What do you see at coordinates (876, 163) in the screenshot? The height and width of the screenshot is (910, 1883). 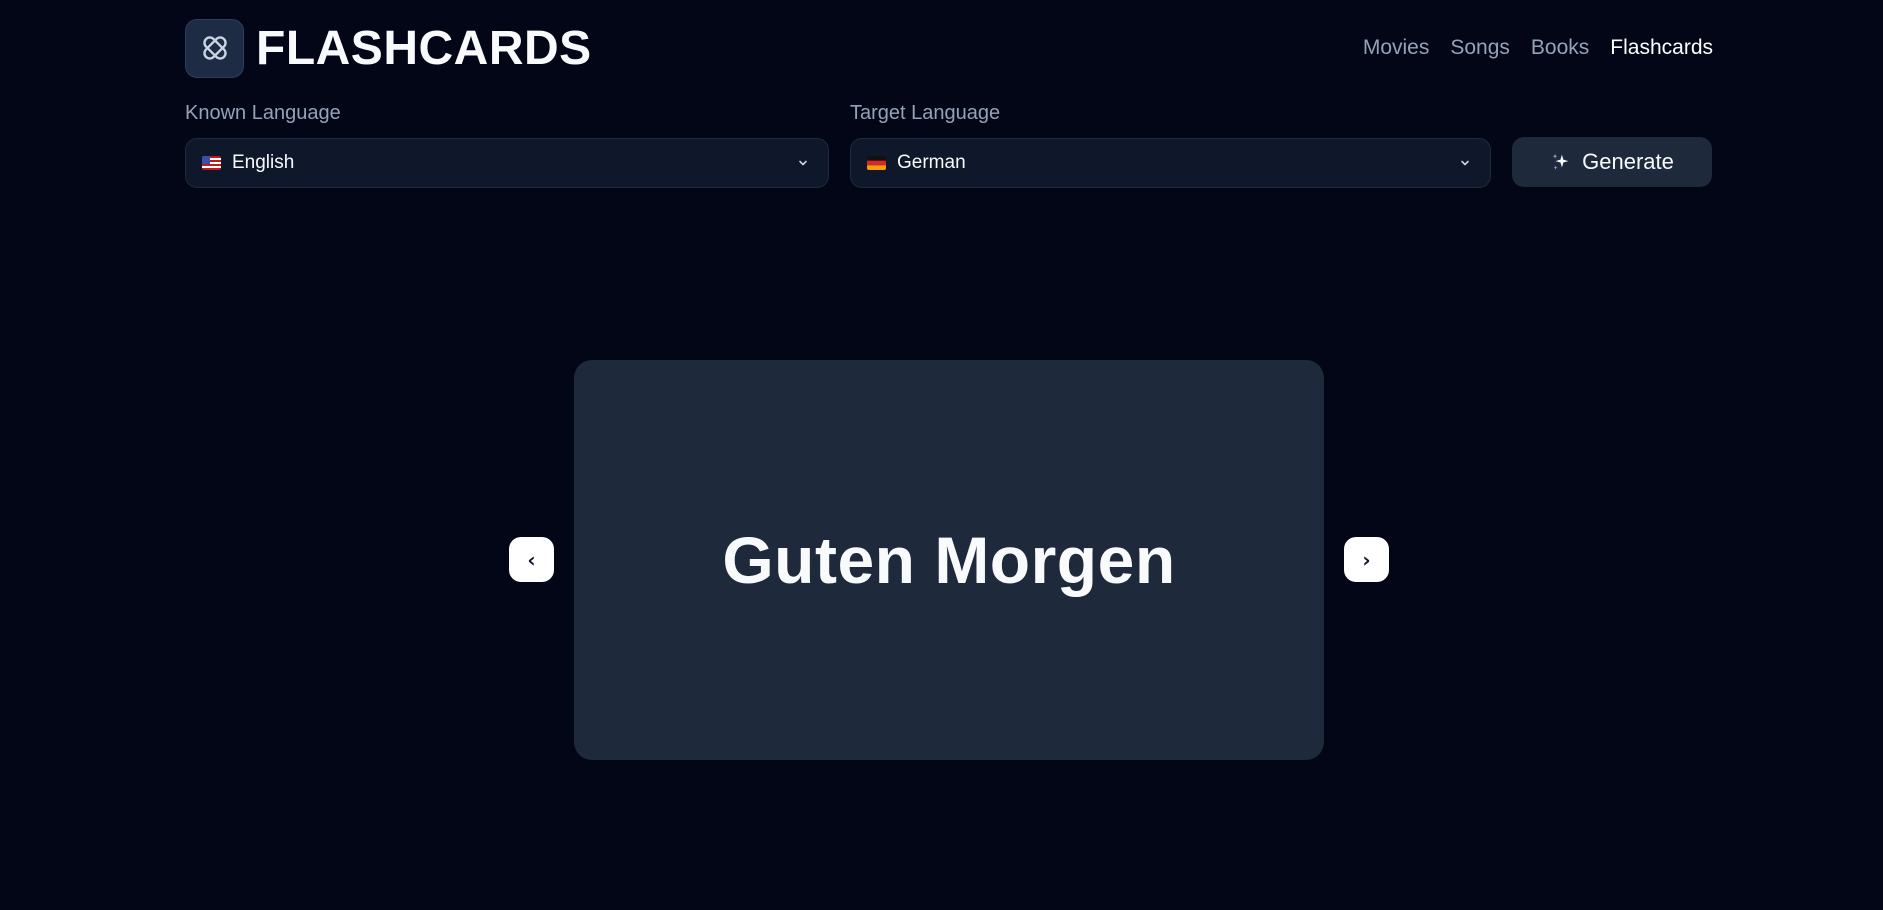 I see `de-flag-icon` at bounding box center [876, 163].